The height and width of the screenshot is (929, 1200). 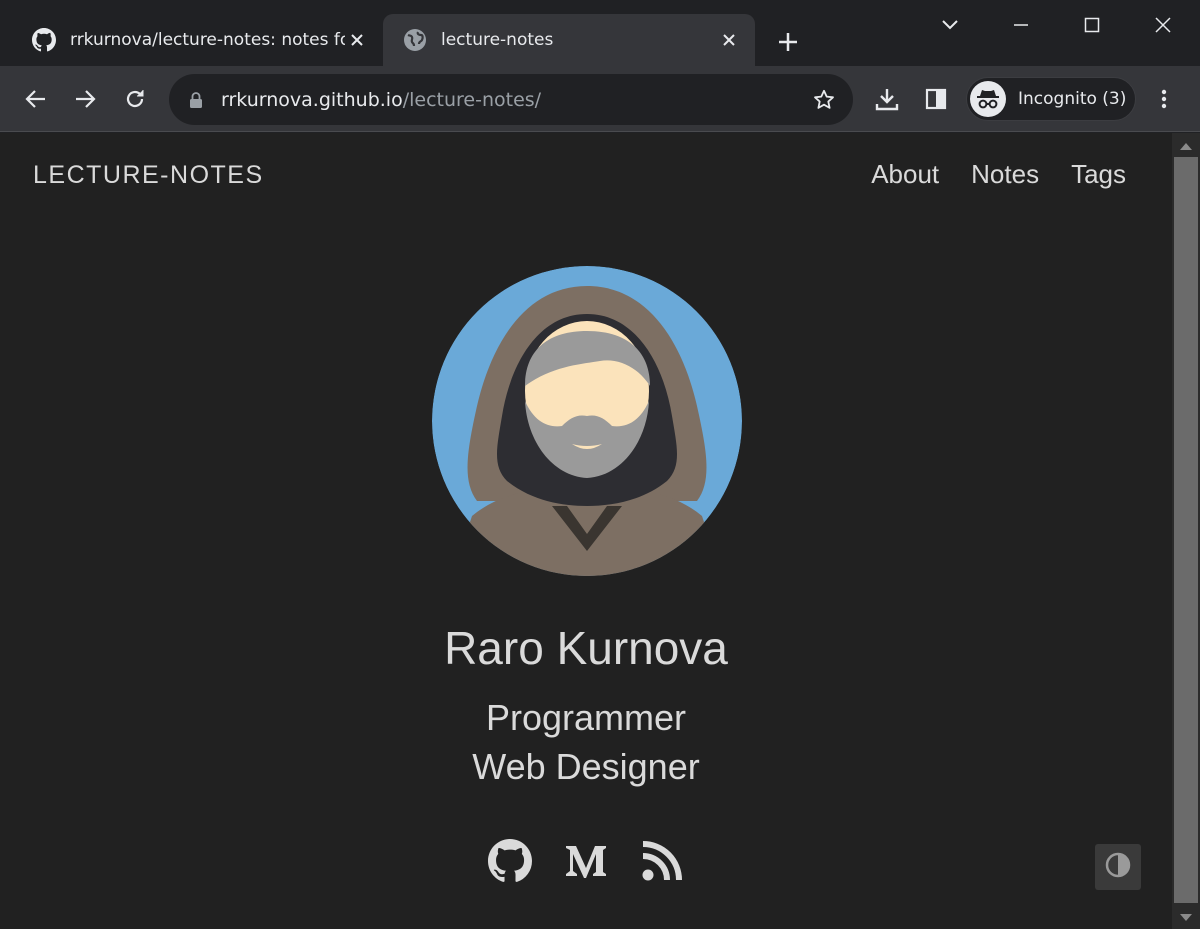 I want to click on social-links, so click(x=586, y=861).